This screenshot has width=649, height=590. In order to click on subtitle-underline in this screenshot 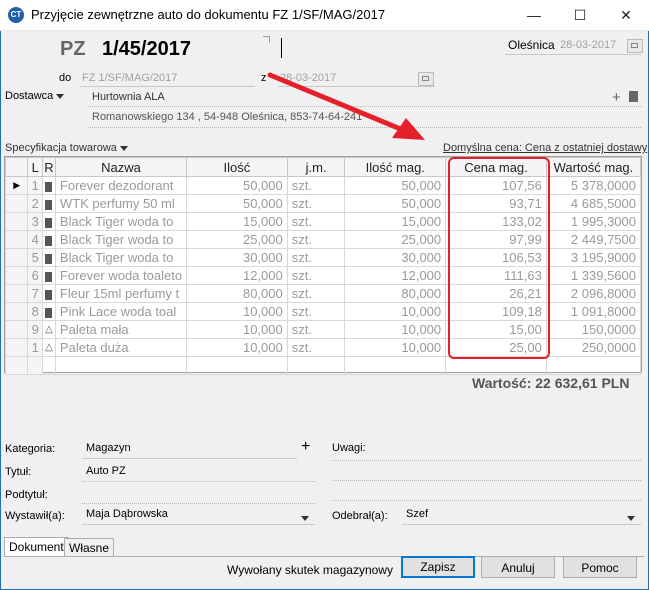, I will do `click(198, 503)`.